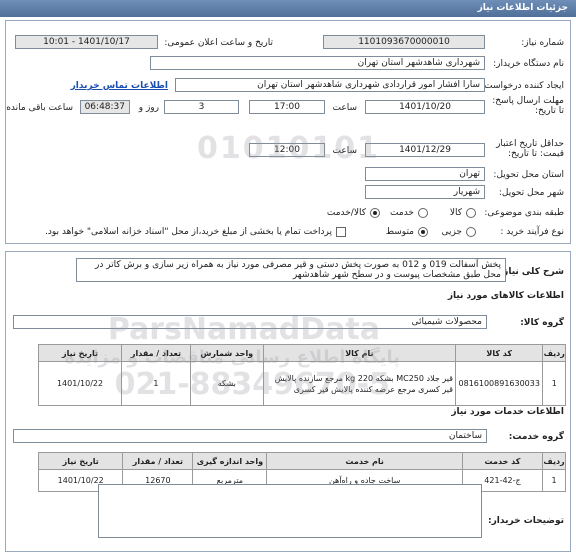  What do you see at coordinates (230, 461) in the screenshot?
I see `col-unit: واحد اندازه گیری` at bounding box center [230, 461].